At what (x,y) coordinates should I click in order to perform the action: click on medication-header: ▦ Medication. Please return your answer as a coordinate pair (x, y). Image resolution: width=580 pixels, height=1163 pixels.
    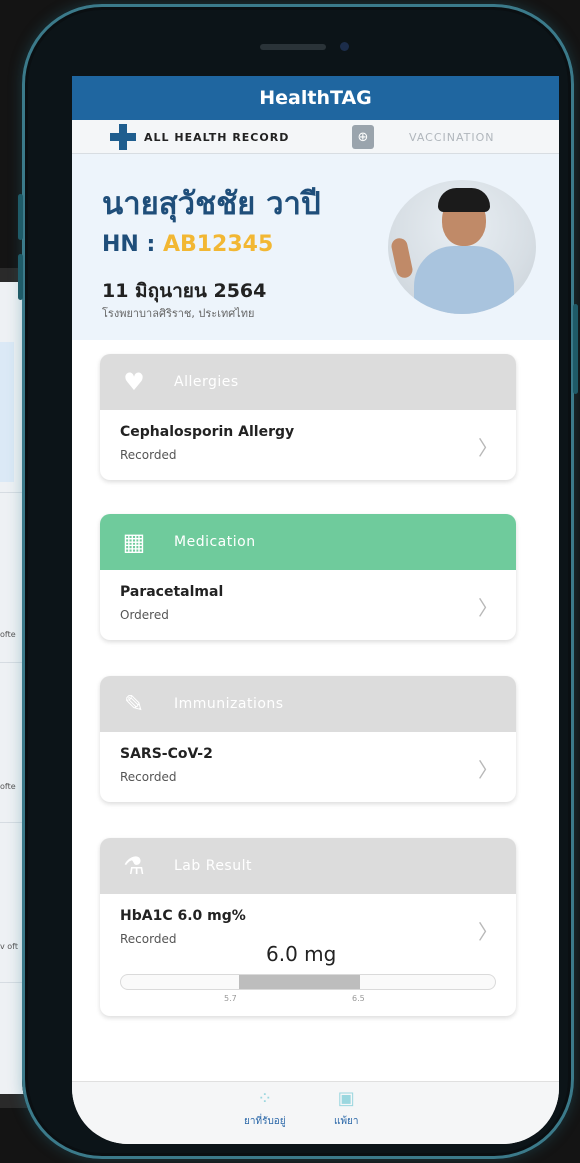
    Looking at the image, I should click on (308, 542).